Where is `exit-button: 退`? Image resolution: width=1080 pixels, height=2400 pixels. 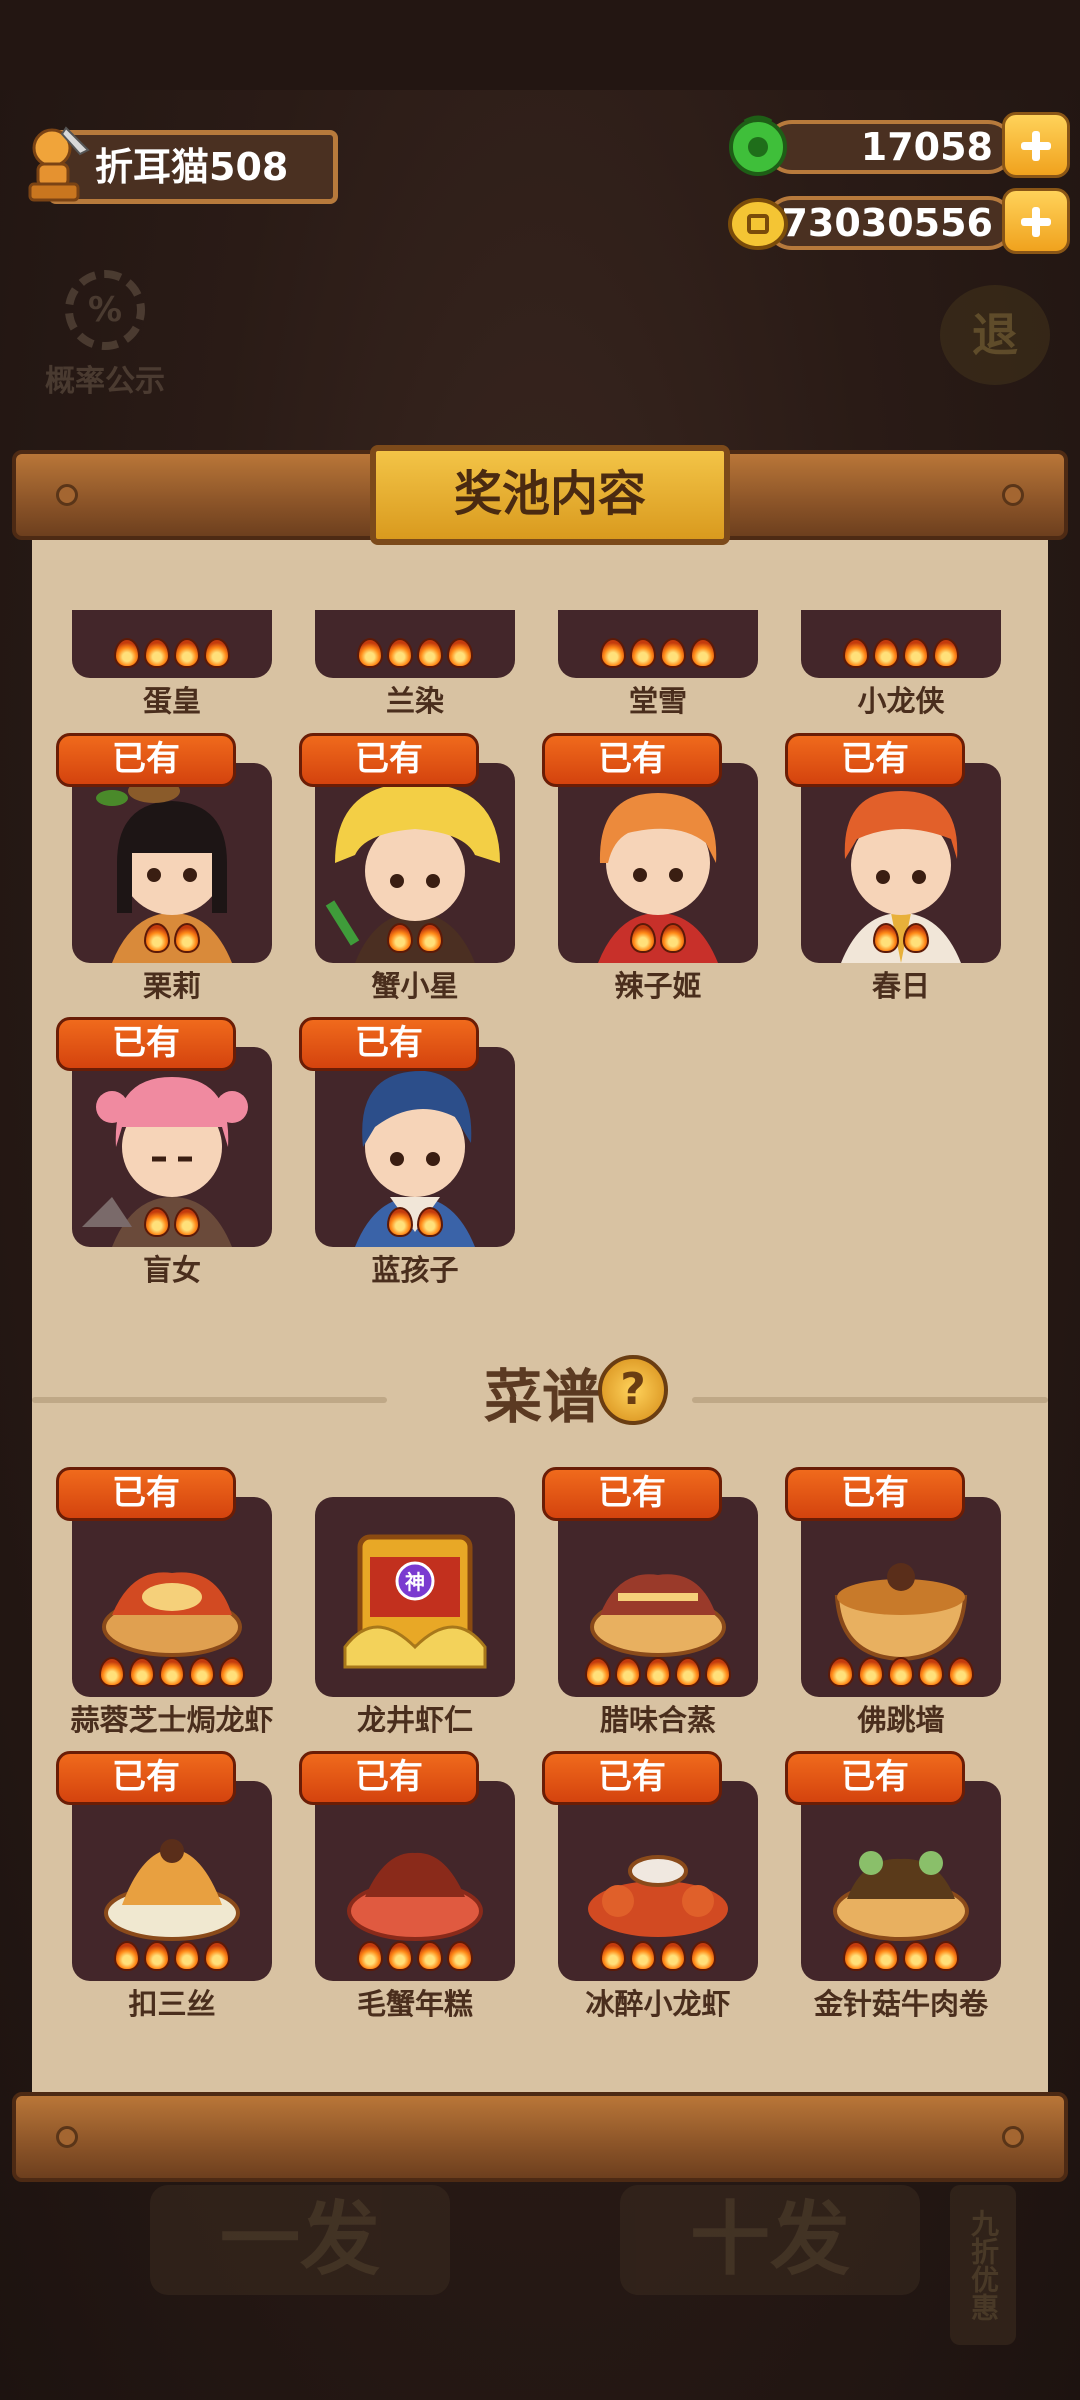 exit-button: 退 is located at coordinates (995, 335).